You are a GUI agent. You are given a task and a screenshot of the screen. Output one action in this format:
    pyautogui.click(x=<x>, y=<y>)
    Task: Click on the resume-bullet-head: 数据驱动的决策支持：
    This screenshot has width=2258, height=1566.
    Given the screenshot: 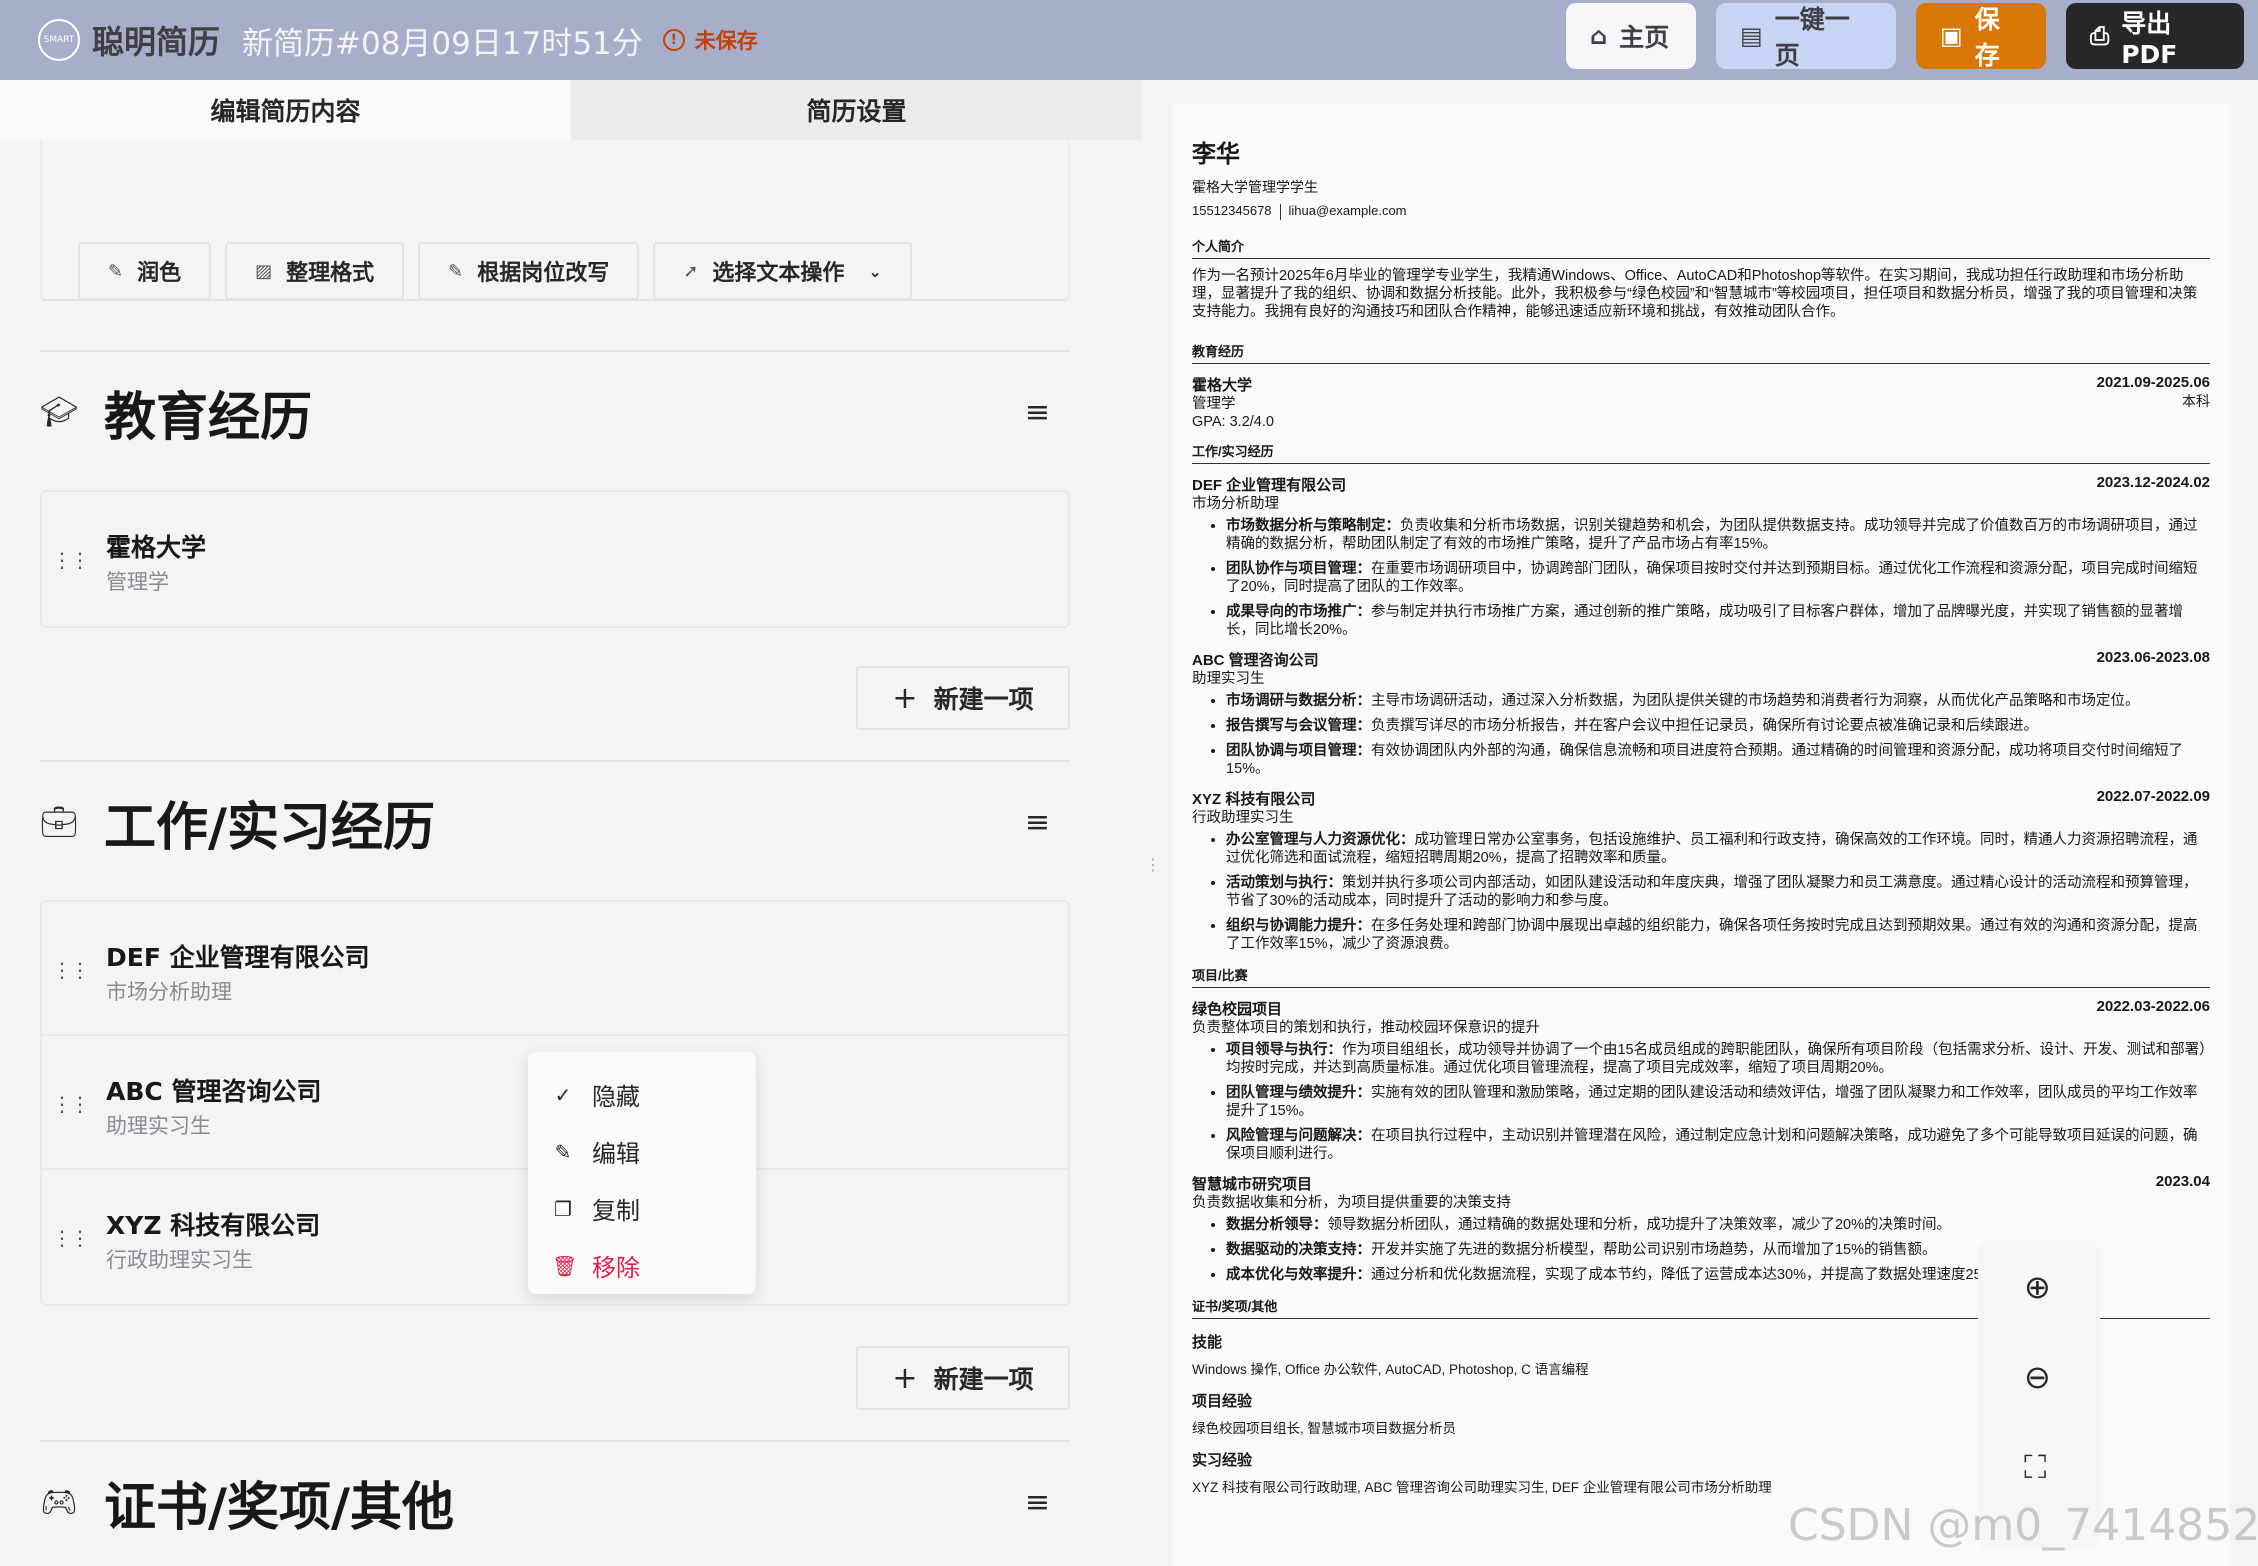 What is the action you would take?
    pyautogui.click(x=1298, y=1249)
    